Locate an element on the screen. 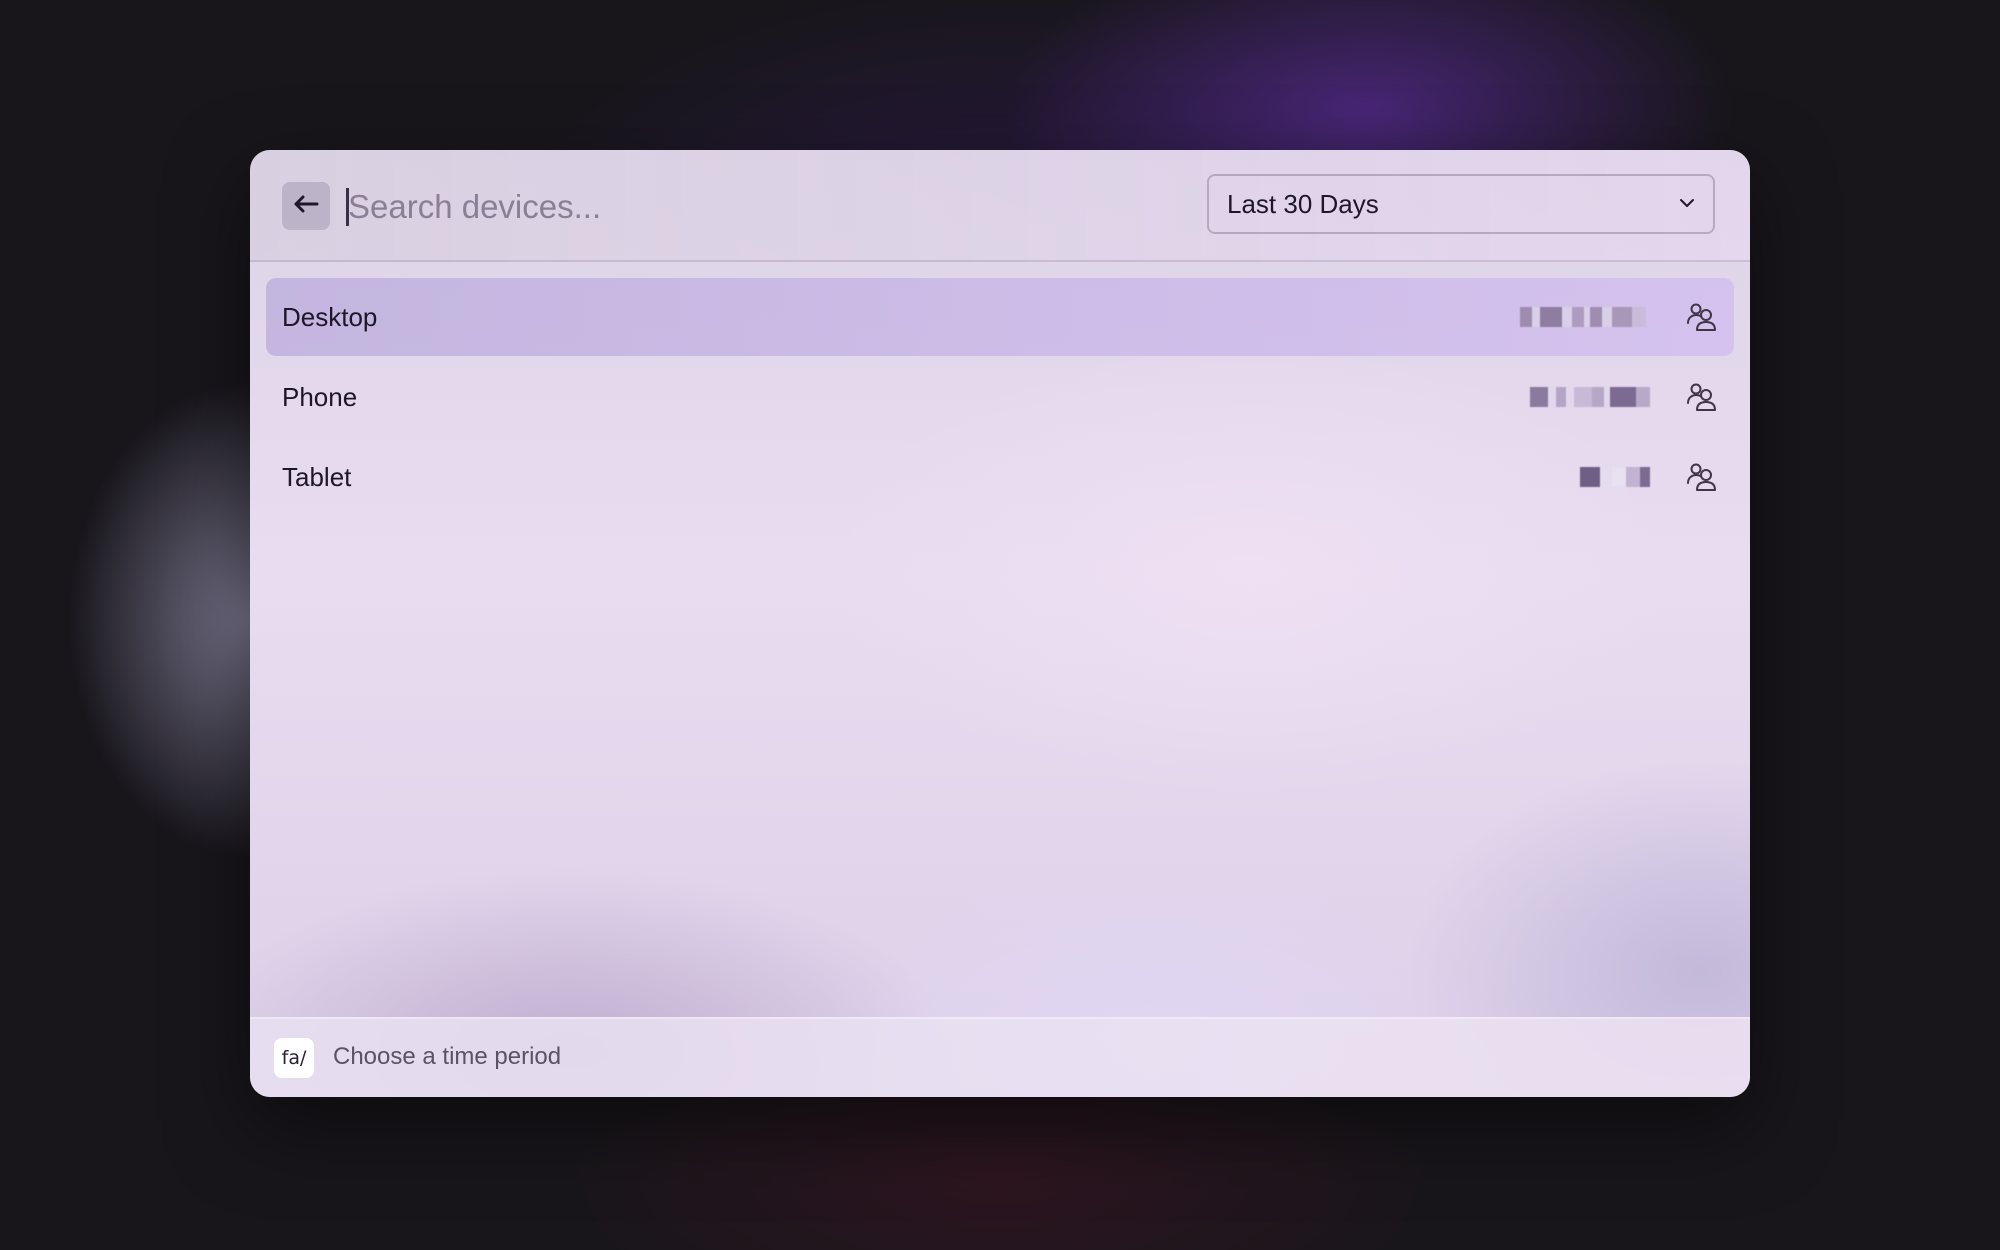 Image resolution: width=2000 pixels, height=1250 pixels. list-item-label: Phone is located at coordinates (320, 396).